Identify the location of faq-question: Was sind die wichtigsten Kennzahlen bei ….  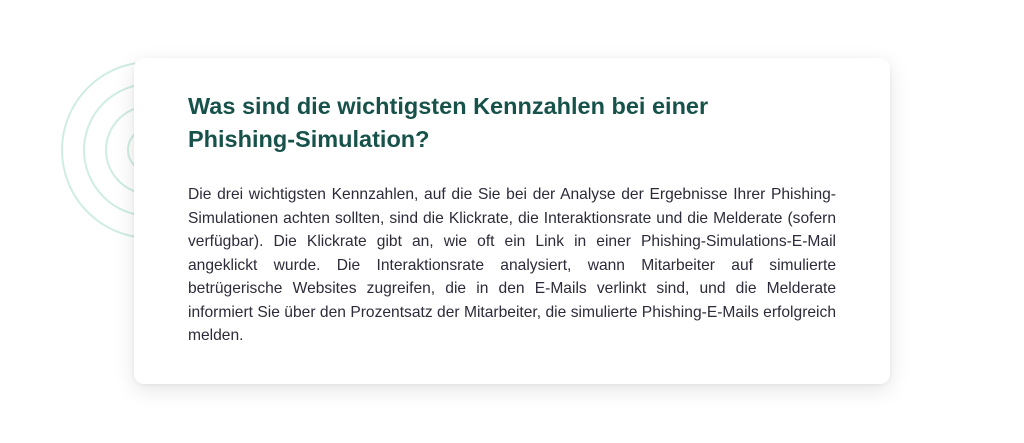
(448, 122).